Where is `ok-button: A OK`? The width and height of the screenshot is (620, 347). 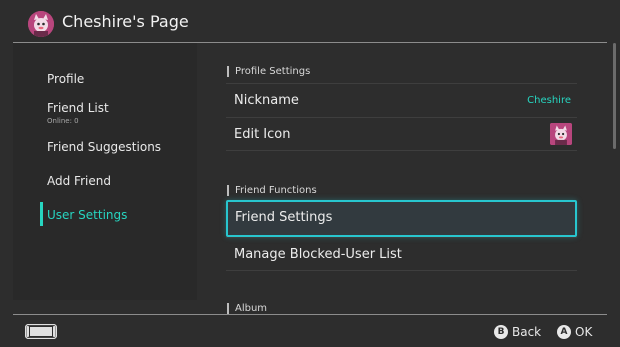 ok-button: A OK is located at coordinates (577, 332).